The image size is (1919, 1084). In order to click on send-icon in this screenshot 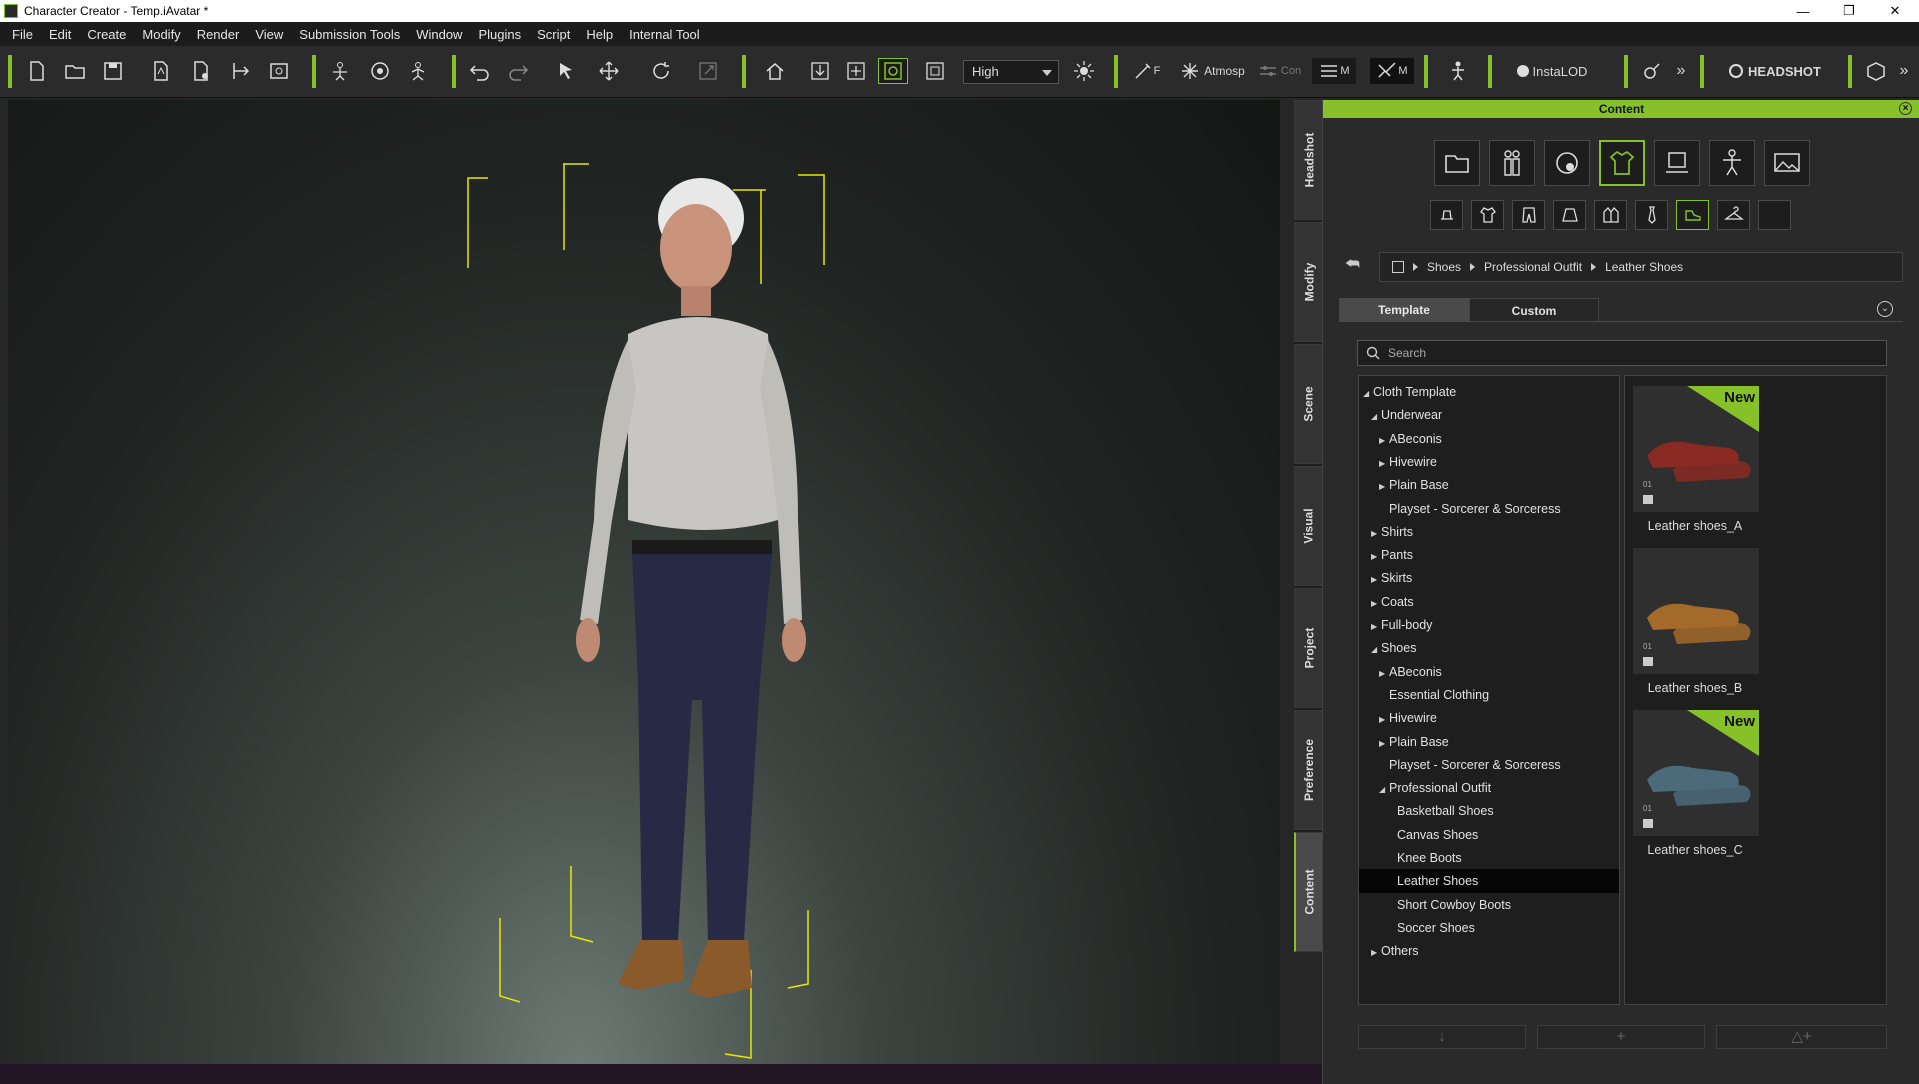, I will do `click(241, 71)`.